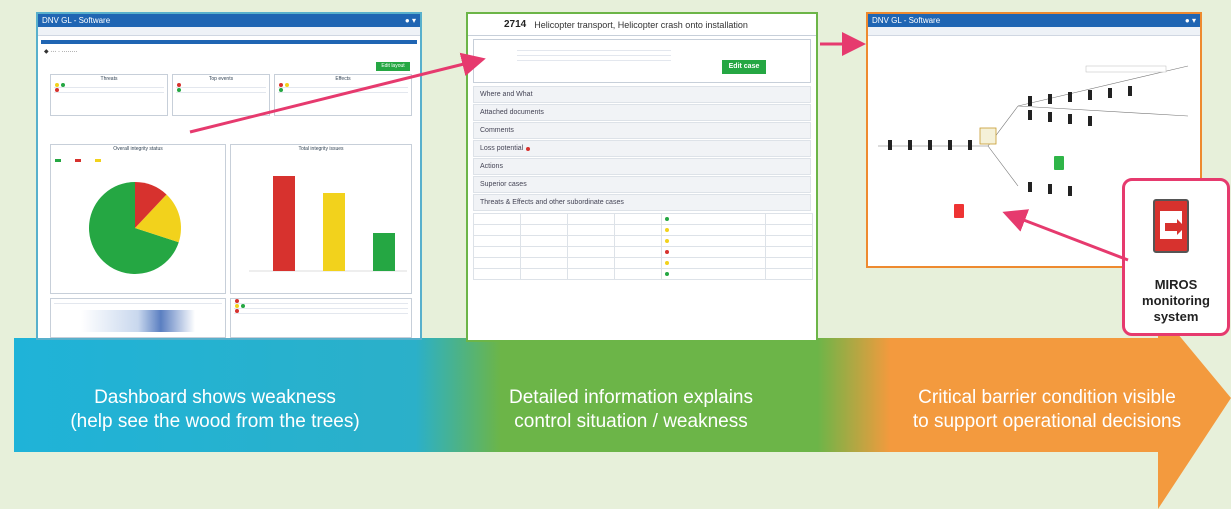 This screenshot has height=509, width=1231. Describe the element at coordinates (229, 20) in the screenshot. I see `app-title-bar: DNV GL - Software ● ▾` at that location.